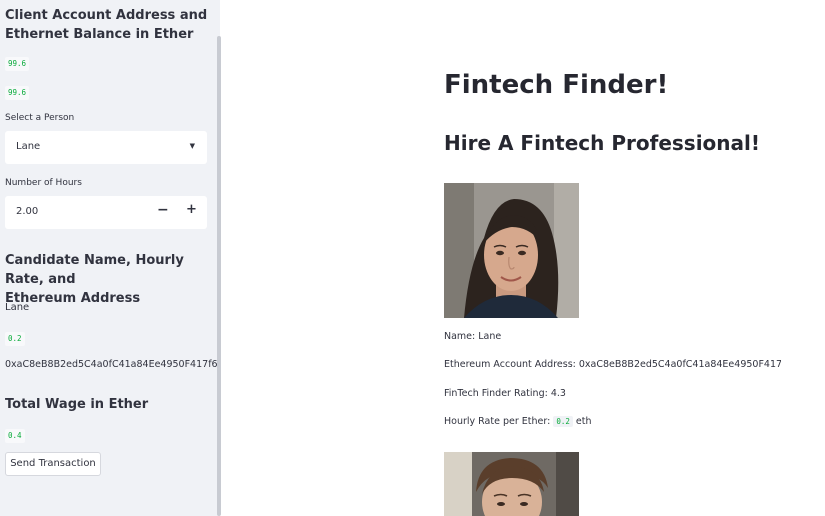  What do you see at coordinates (27, 211) in the screenshot?
I see `hours-value: 2.00` at bounding box center [27, 211].